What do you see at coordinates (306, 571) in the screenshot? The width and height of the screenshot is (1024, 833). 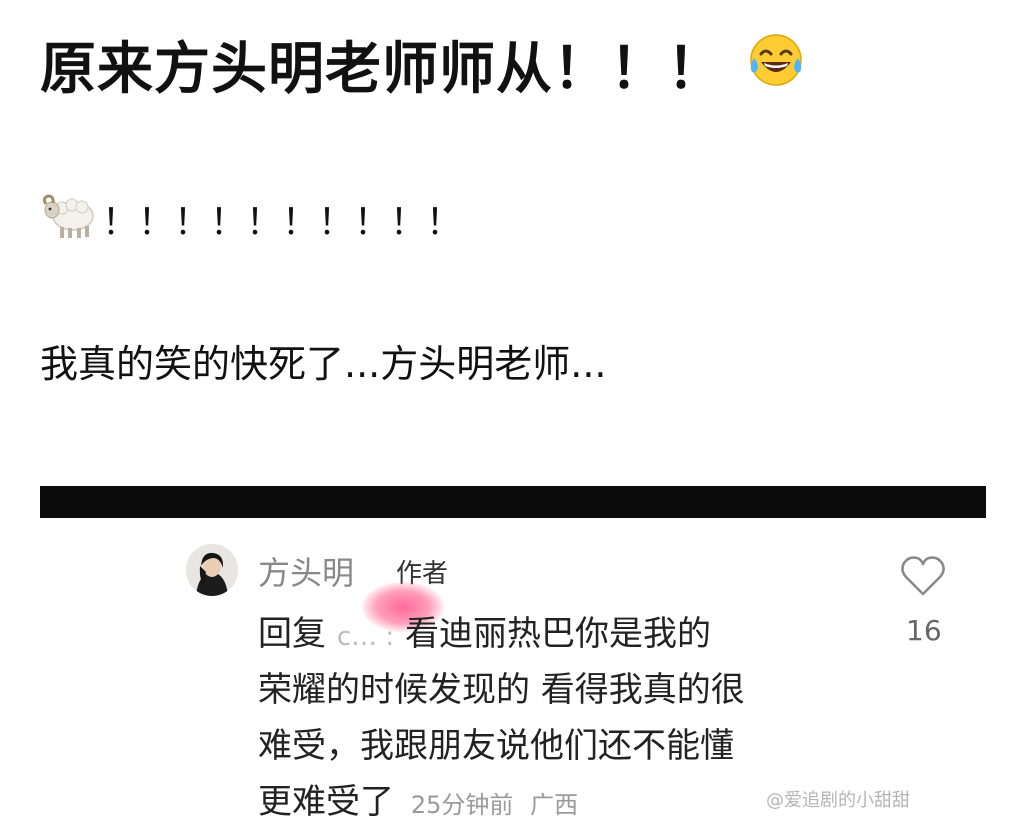 I see `comment-author-name: 方头明` at bounding box center [306, 571].